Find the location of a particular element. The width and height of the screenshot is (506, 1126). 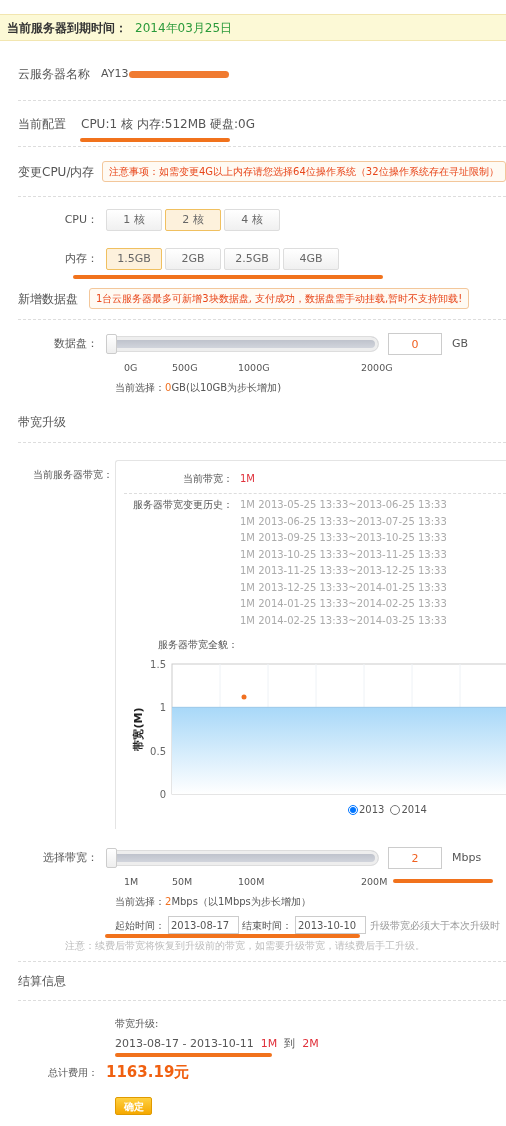

option-button: 4 核 is located at coordinates (252, 220).